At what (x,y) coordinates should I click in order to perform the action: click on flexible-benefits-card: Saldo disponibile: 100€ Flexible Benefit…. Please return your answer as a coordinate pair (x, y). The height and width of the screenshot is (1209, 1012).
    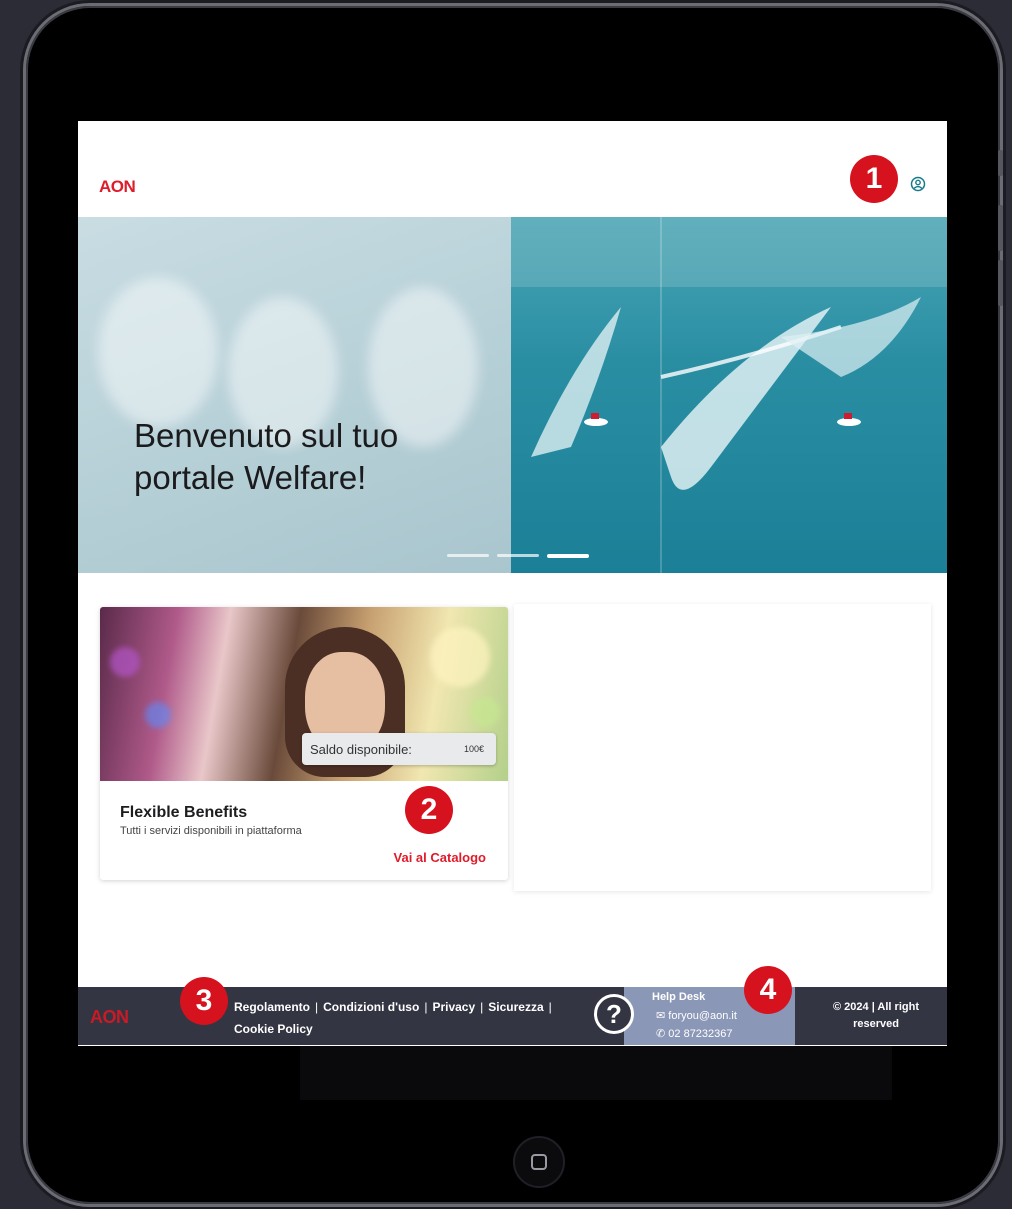
    Looking at the image, I should click on (304, 743).